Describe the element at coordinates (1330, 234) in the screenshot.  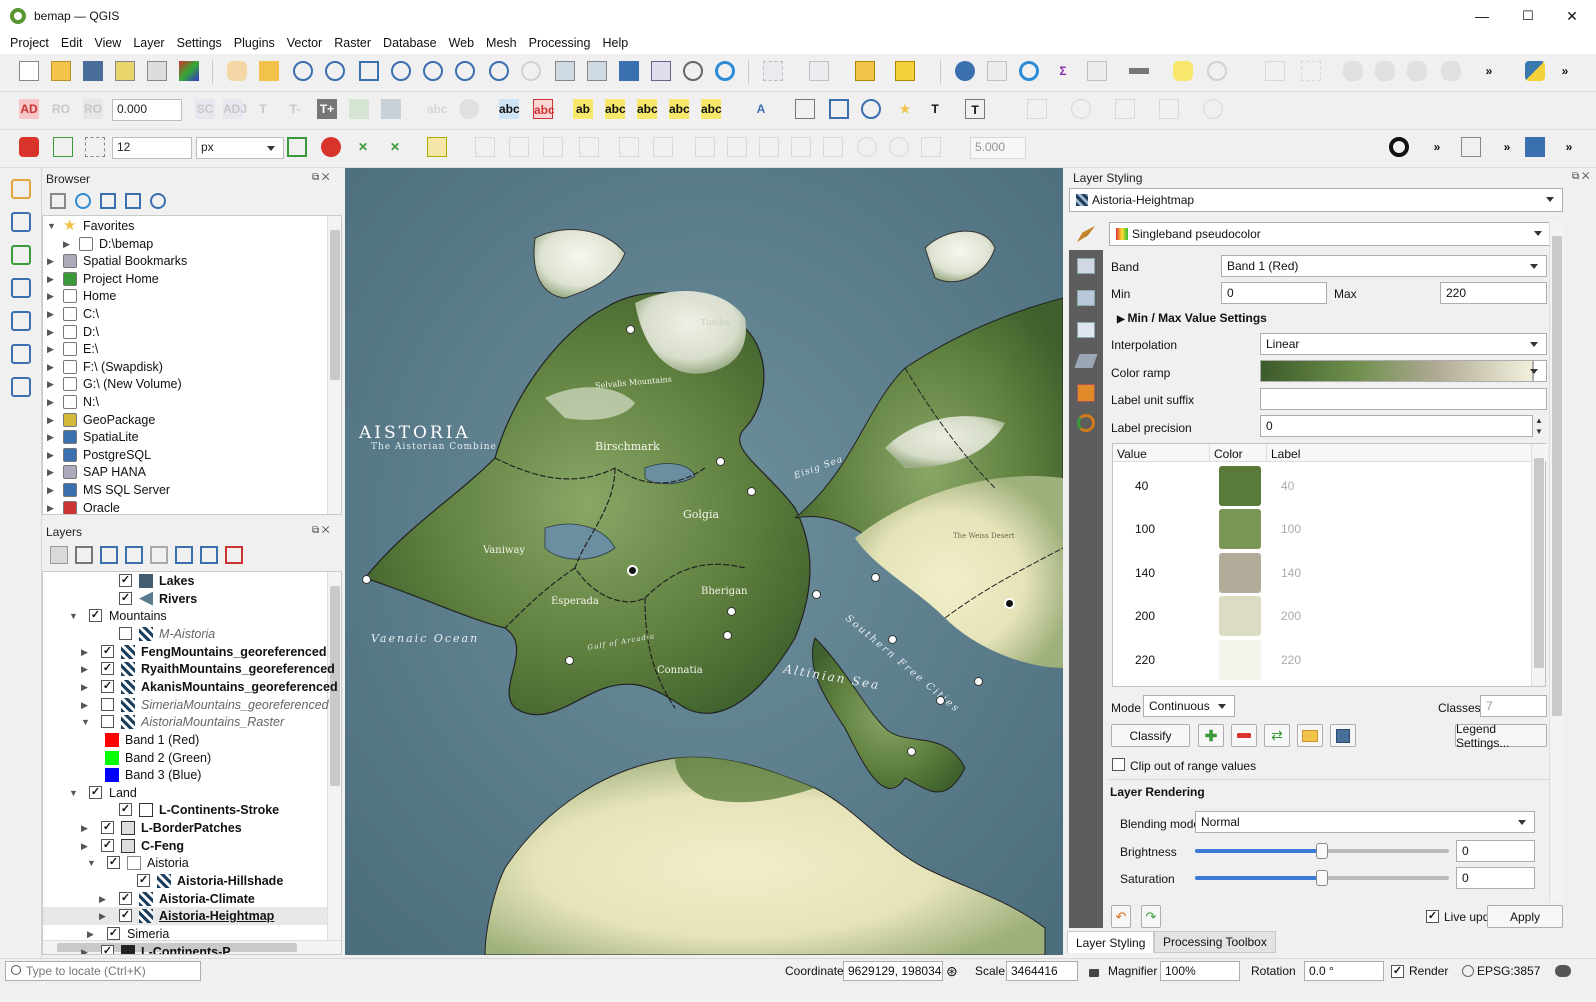
I see `renderer-select: Singleband pseudocolor` at that location.